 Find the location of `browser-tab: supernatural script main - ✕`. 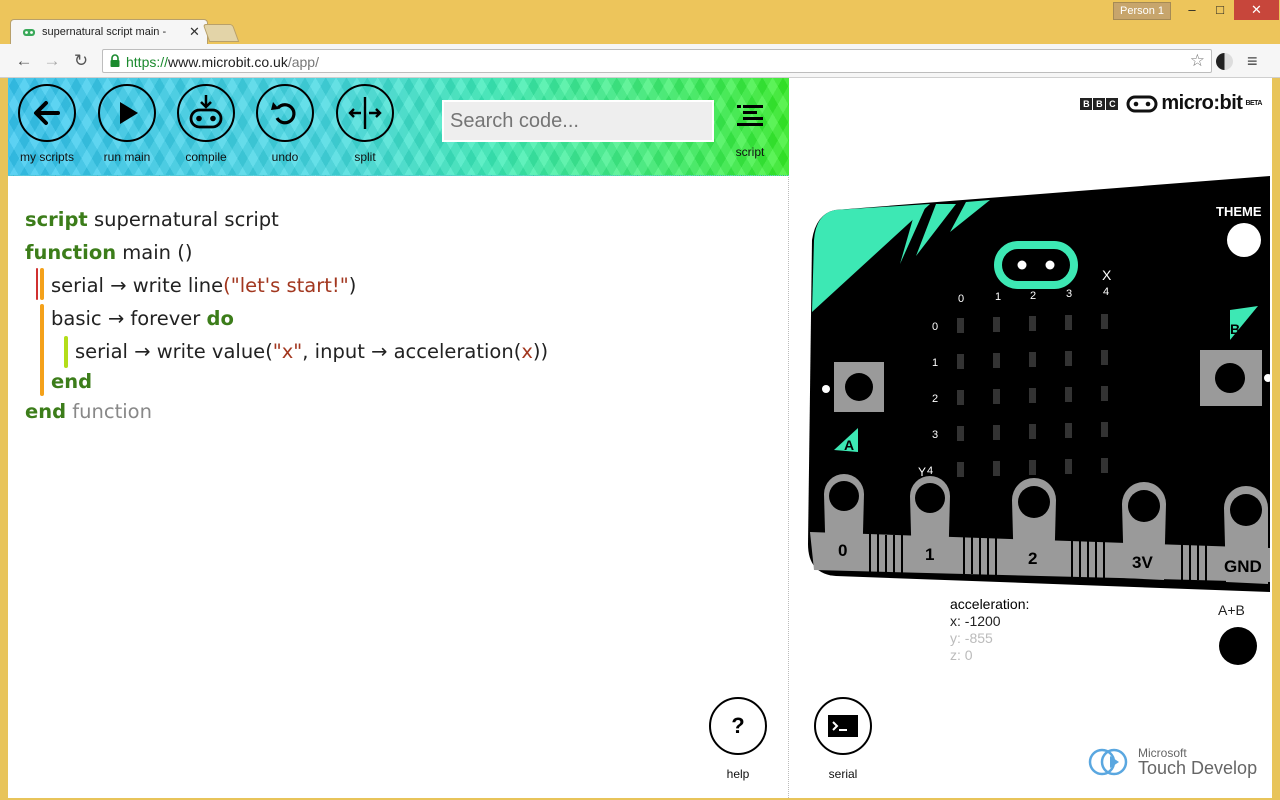

browser-tab: supernatural script main - ✕ is located at coordinates (109, 31).